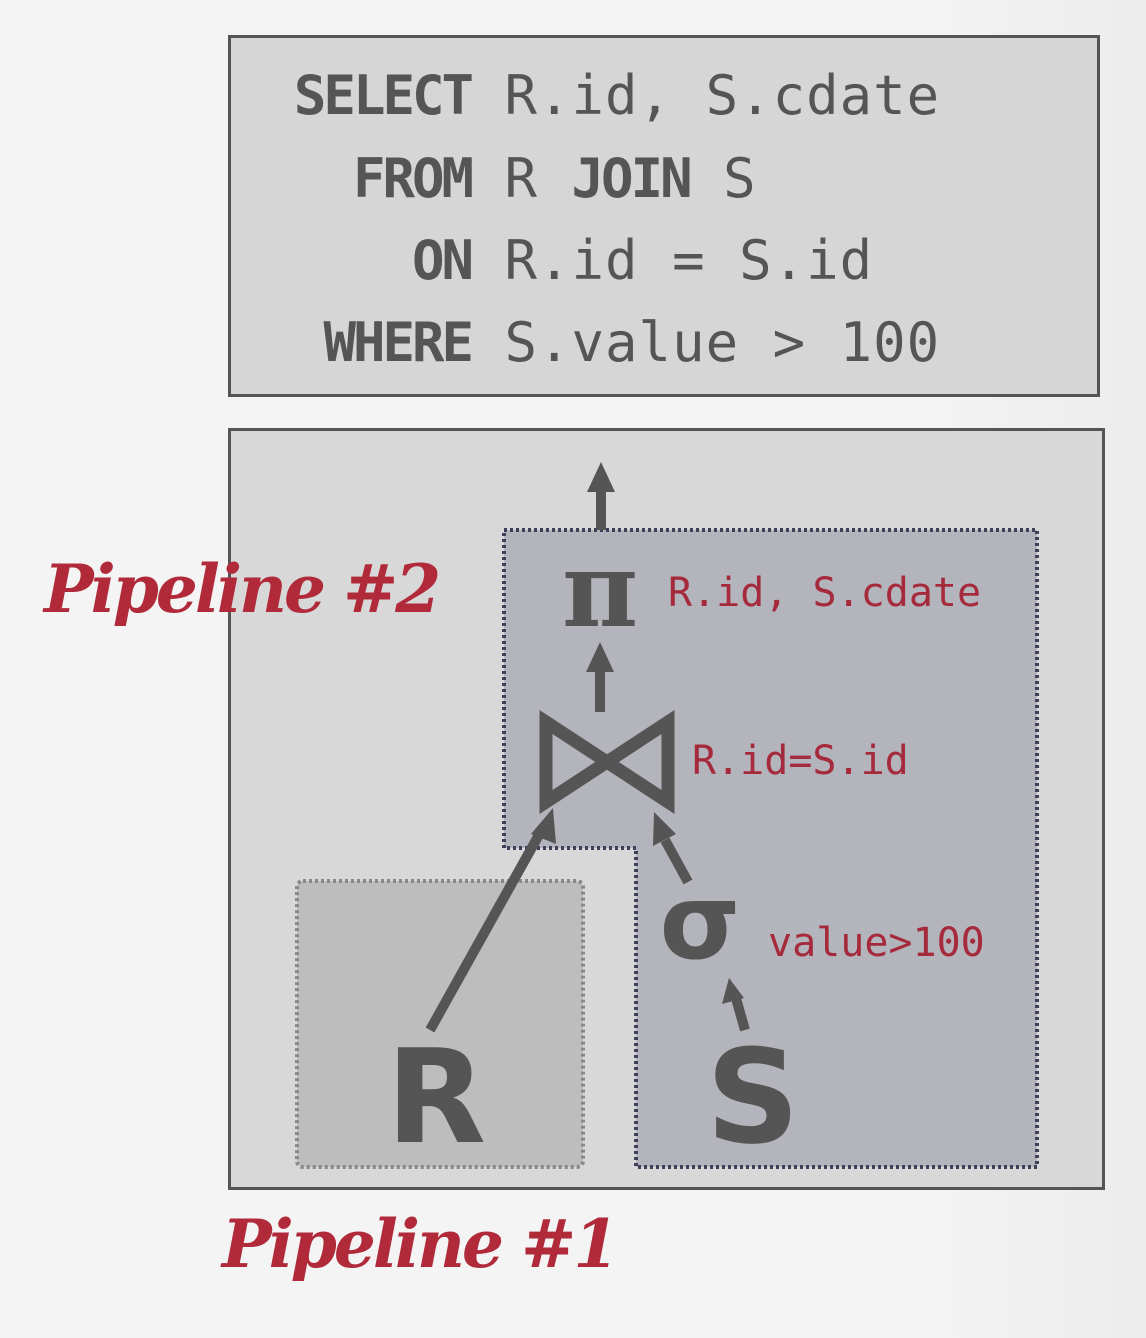 This screenshot has width=1146, height=1338. What do you see at coordinates (420, 1244) in the screenshot?
I see `pipeline-1-label: Pipeline #1` at bounding box center [420, 1244].